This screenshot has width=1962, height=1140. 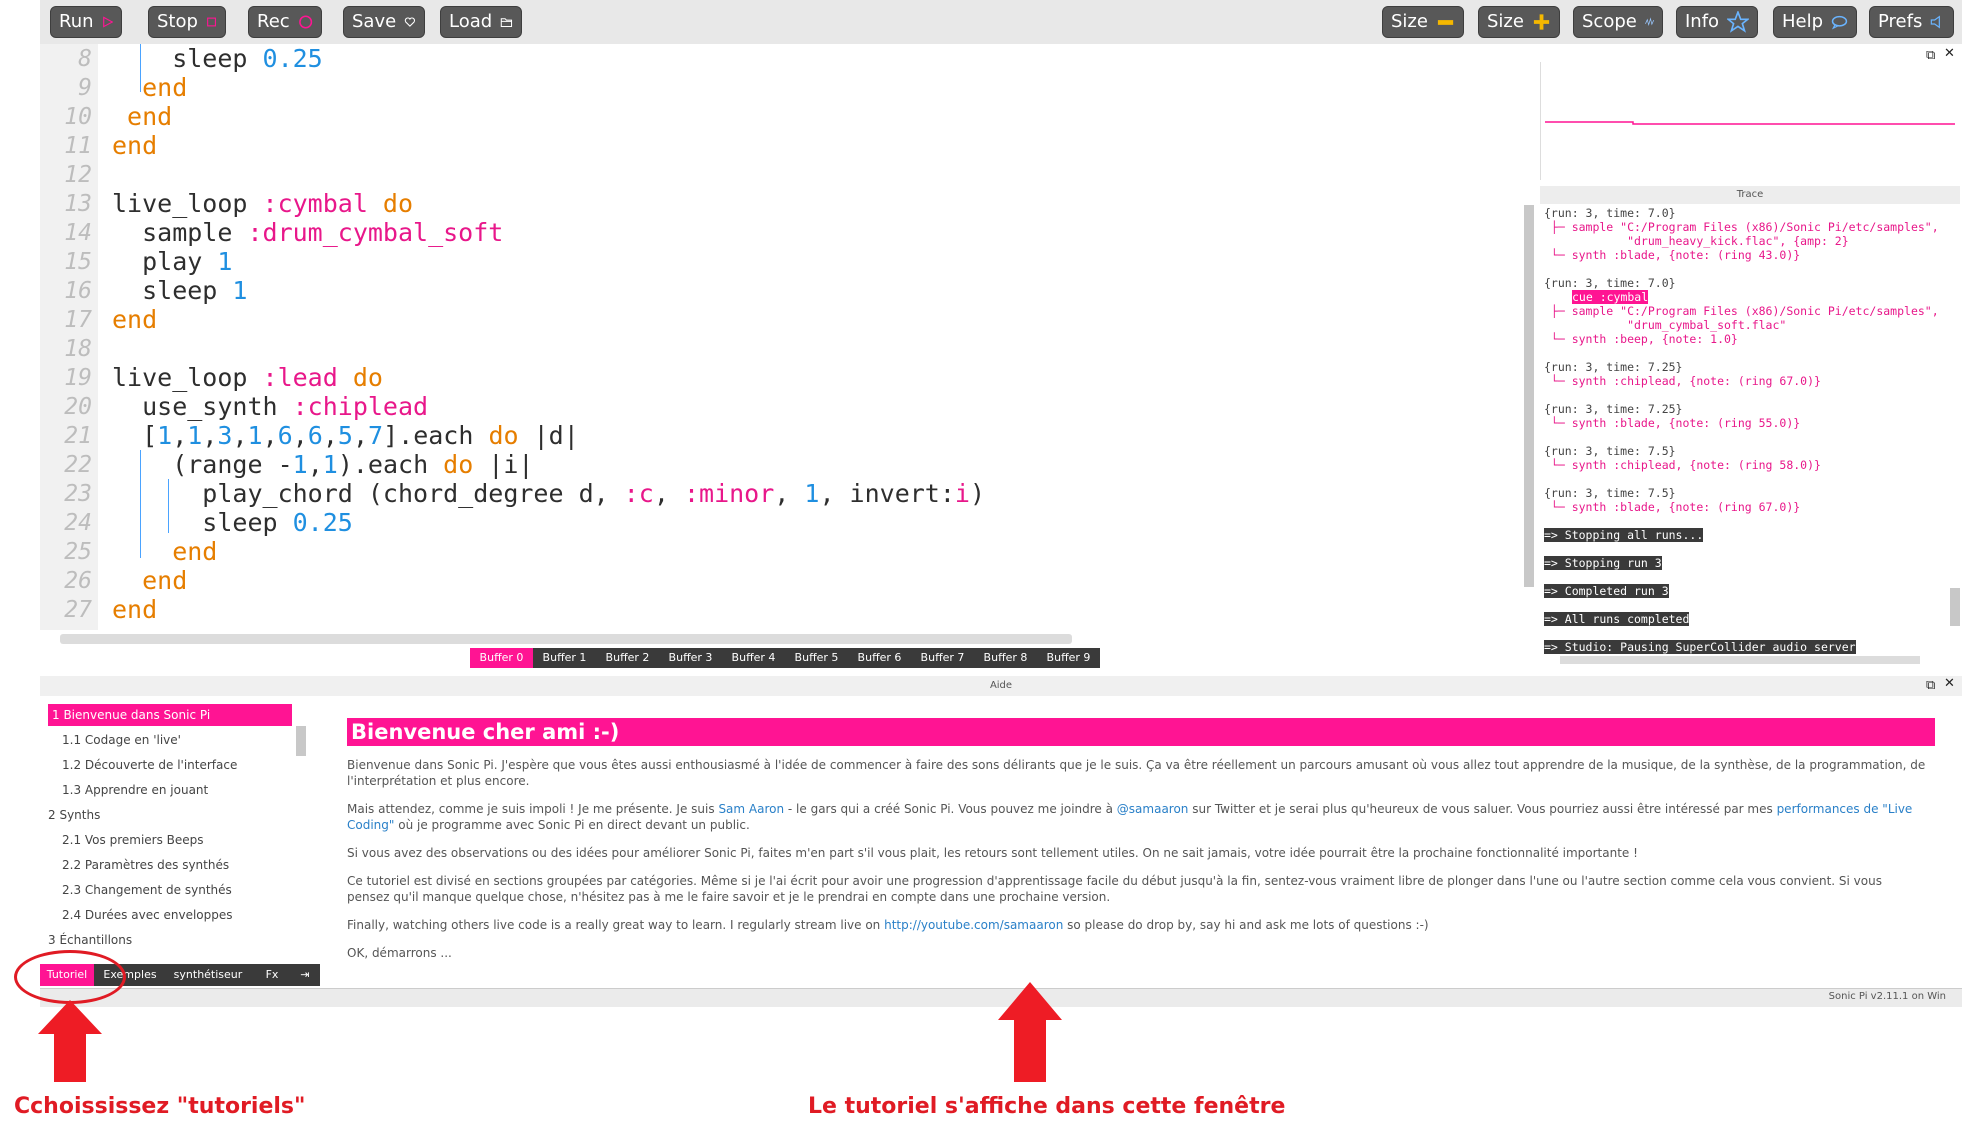 I want to click on toc-item: 2.4 Durées avec enveloppes, so click(x=170, y=915).